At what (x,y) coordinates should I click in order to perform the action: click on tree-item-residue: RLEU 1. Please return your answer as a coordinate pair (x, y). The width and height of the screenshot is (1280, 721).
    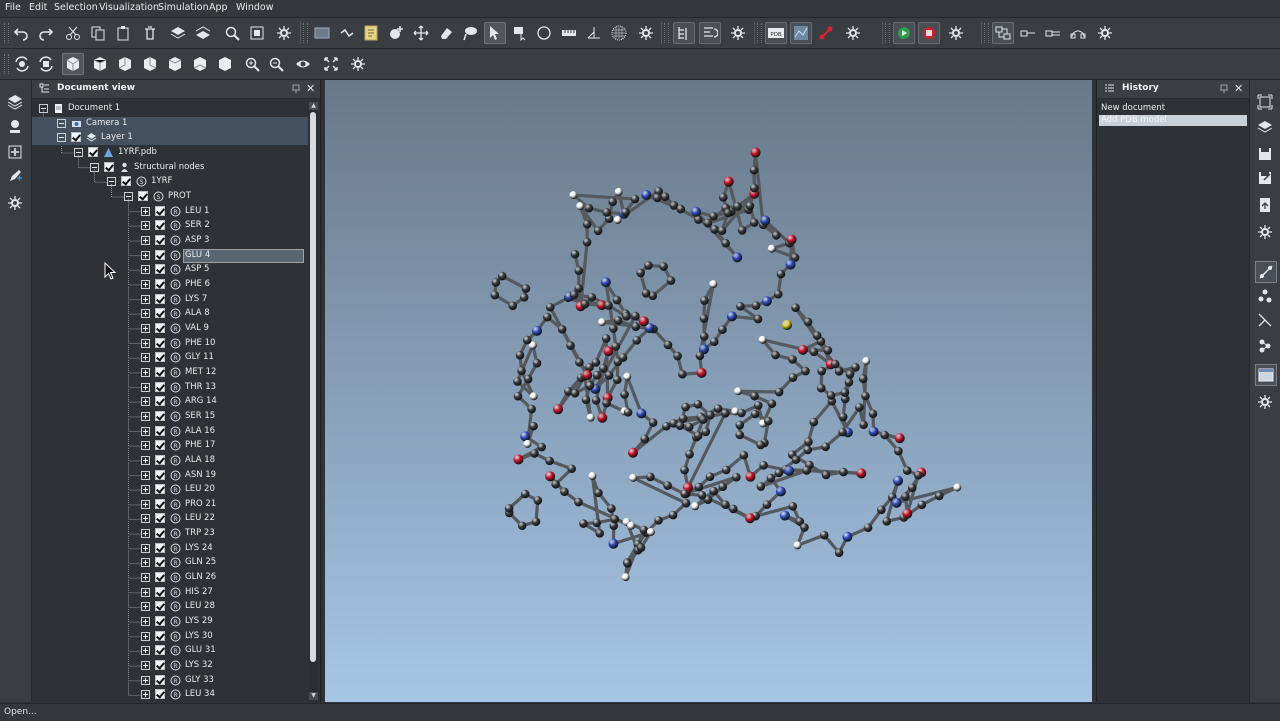
    Looking at the image, I should click on (170, 212).